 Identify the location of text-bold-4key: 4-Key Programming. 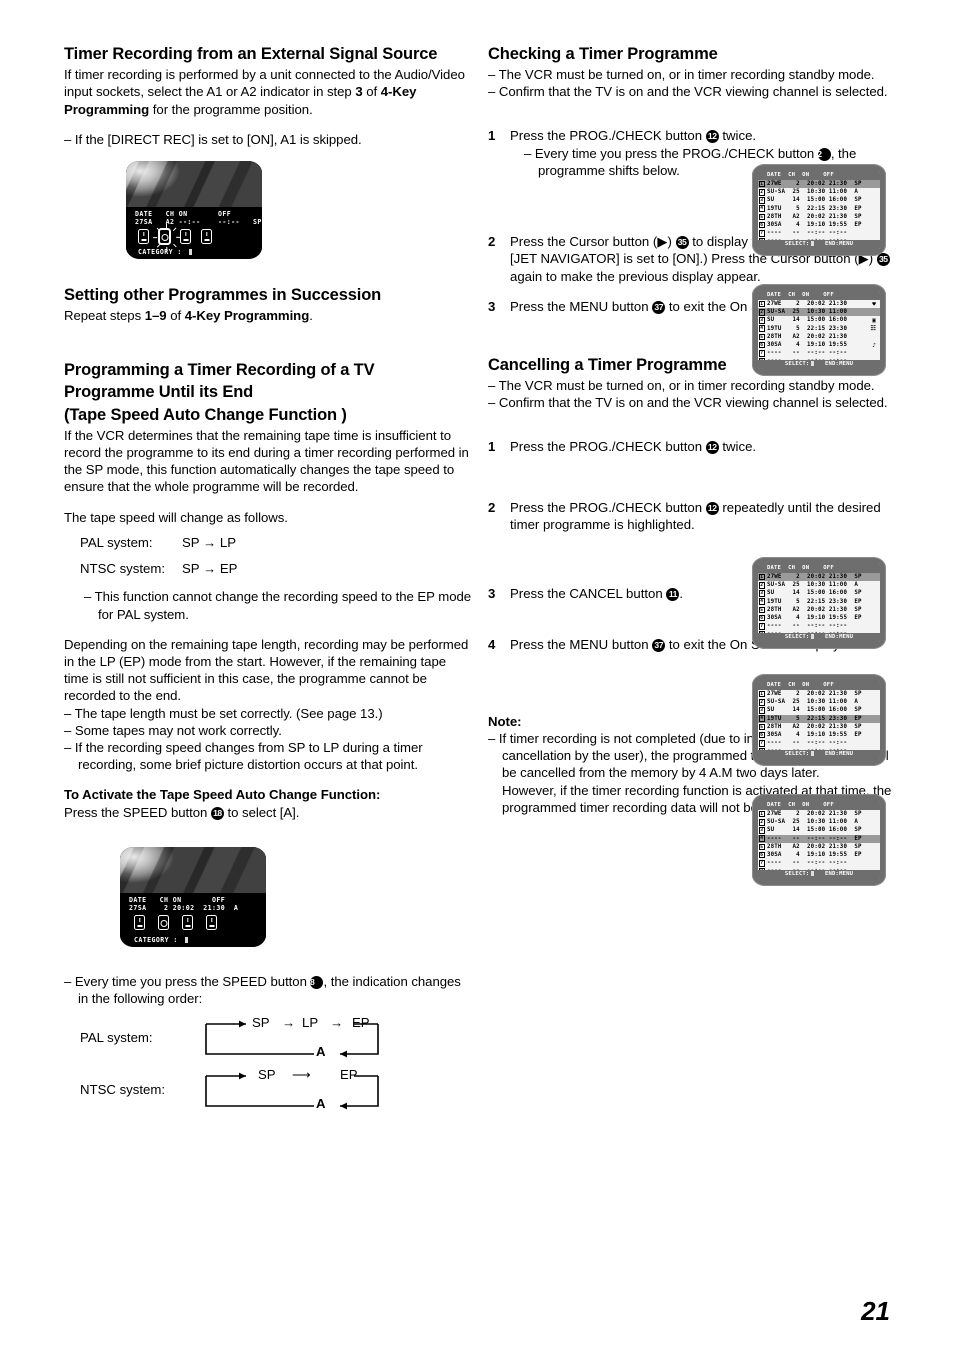
(247, 316).